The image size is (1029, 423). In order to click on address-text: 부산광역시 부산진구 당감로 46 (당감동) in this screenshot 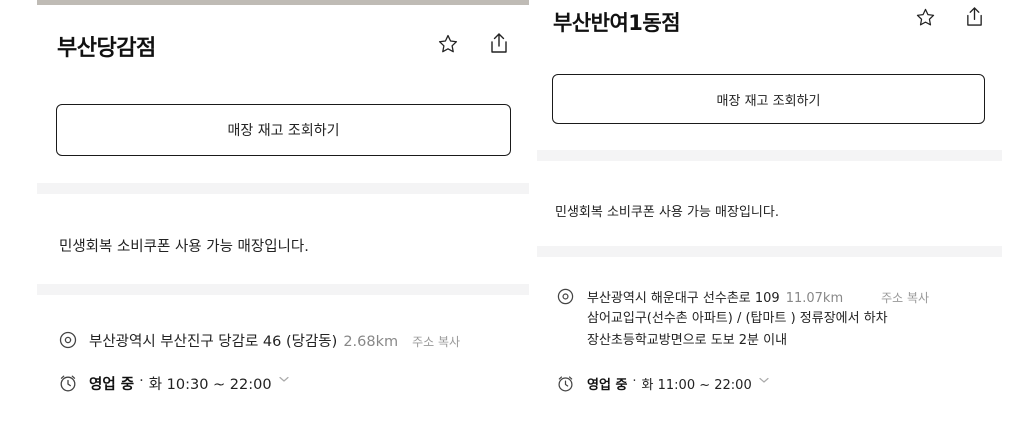, I will do `click(213, 342)`.